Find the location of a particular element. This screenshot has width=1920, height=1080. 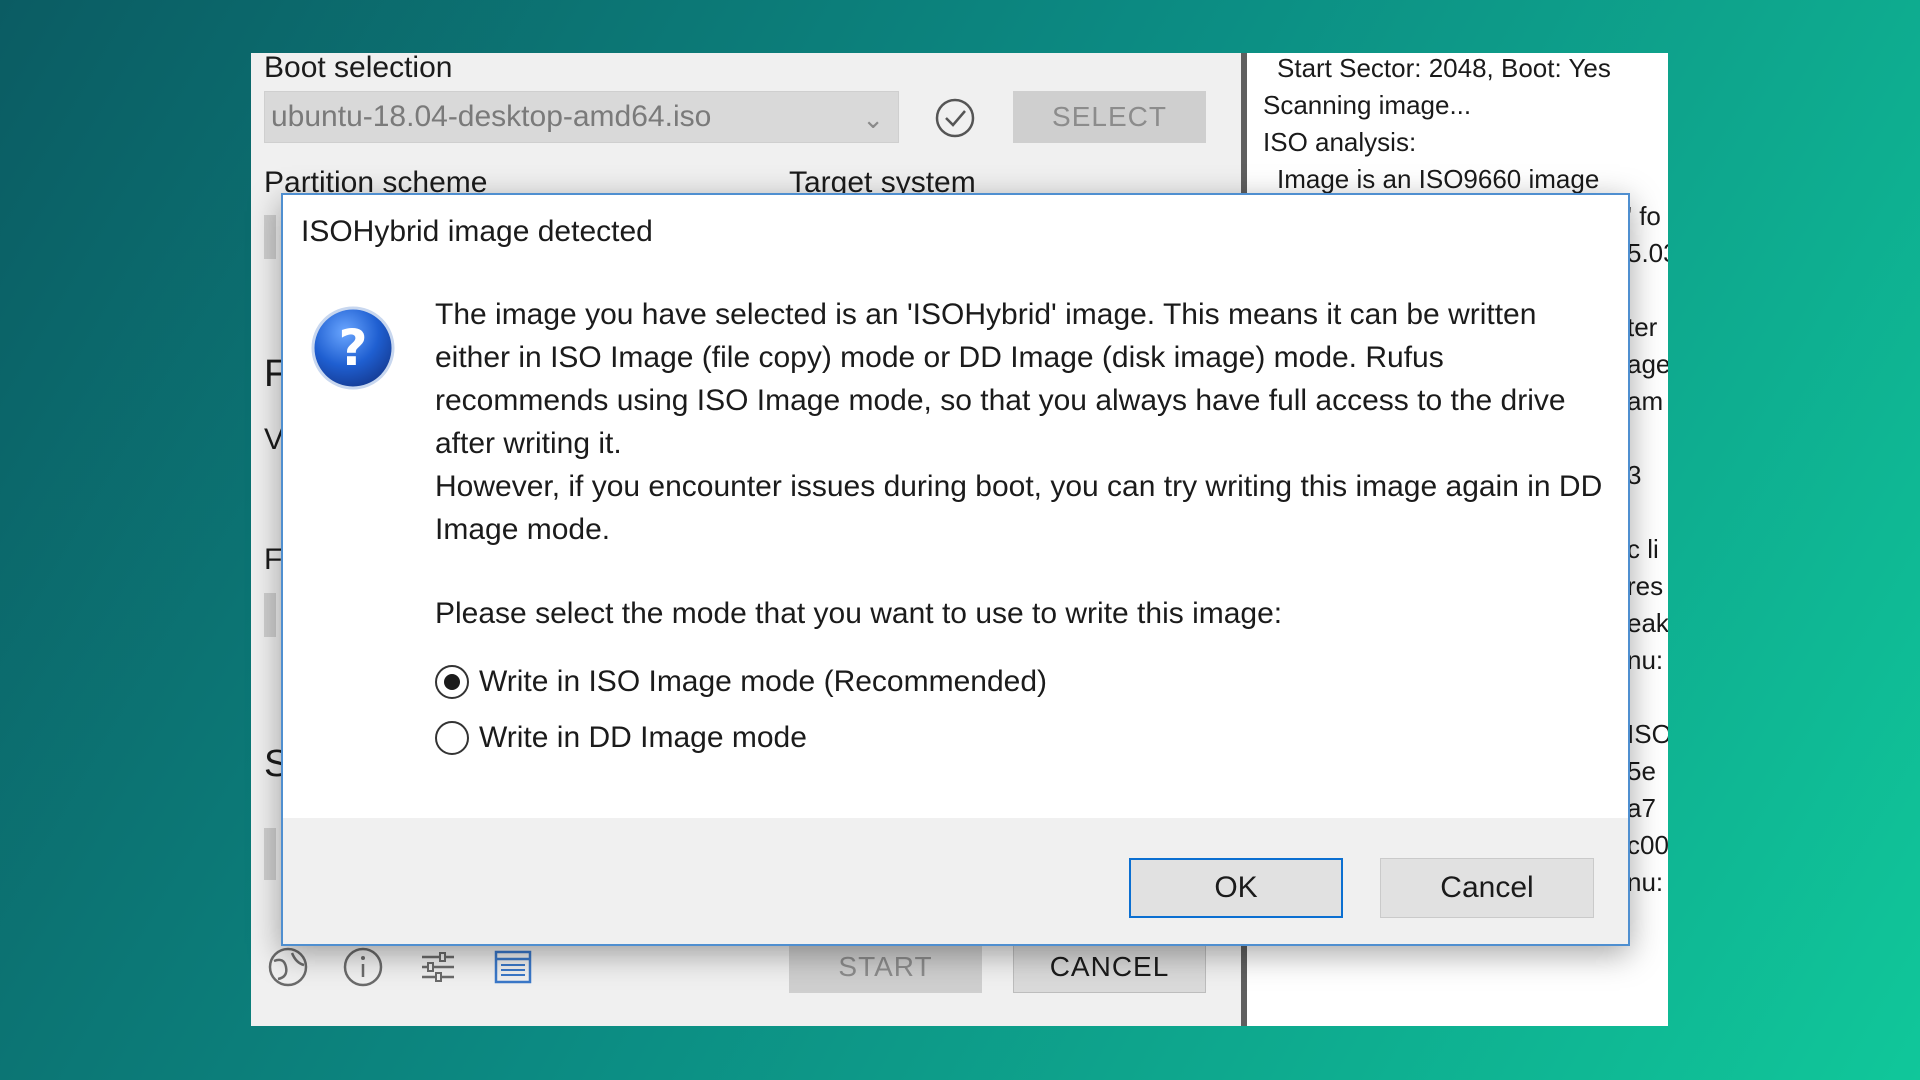

select-button: SELECT is located at coordinates (1109, 117).